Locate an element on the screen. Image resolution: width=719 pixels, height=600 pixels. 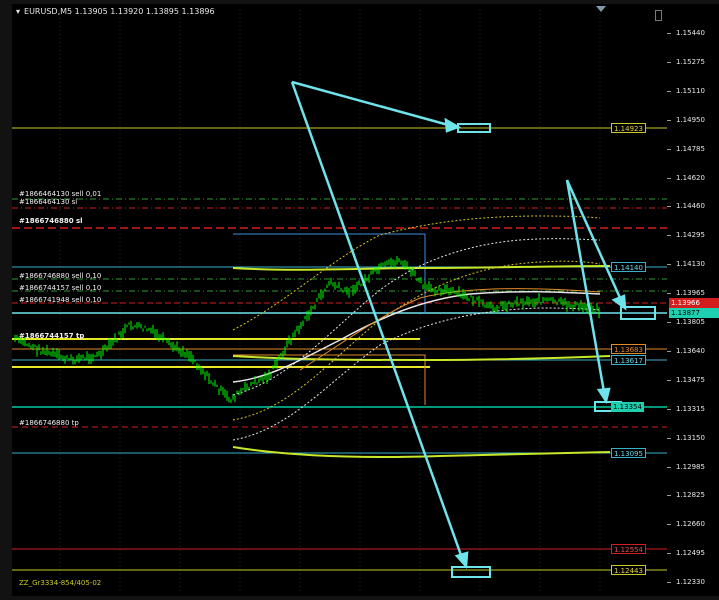
order-label-sl-group: #1866746880 sl is located at coordinates (51, 221).